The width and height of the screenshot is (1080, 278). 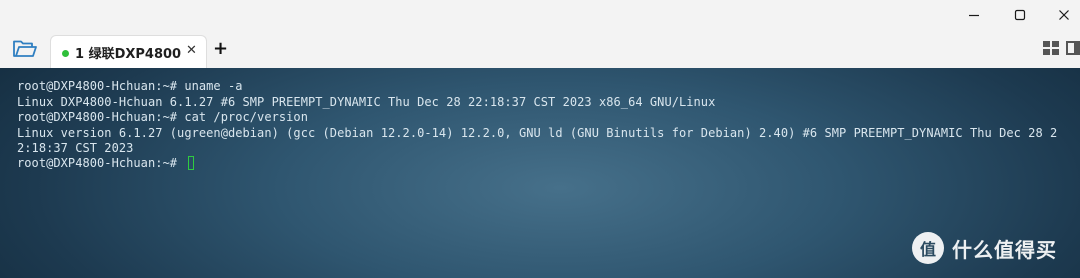 I want to click on watermark: 值 什么值得买, so click(x=984, y=248).